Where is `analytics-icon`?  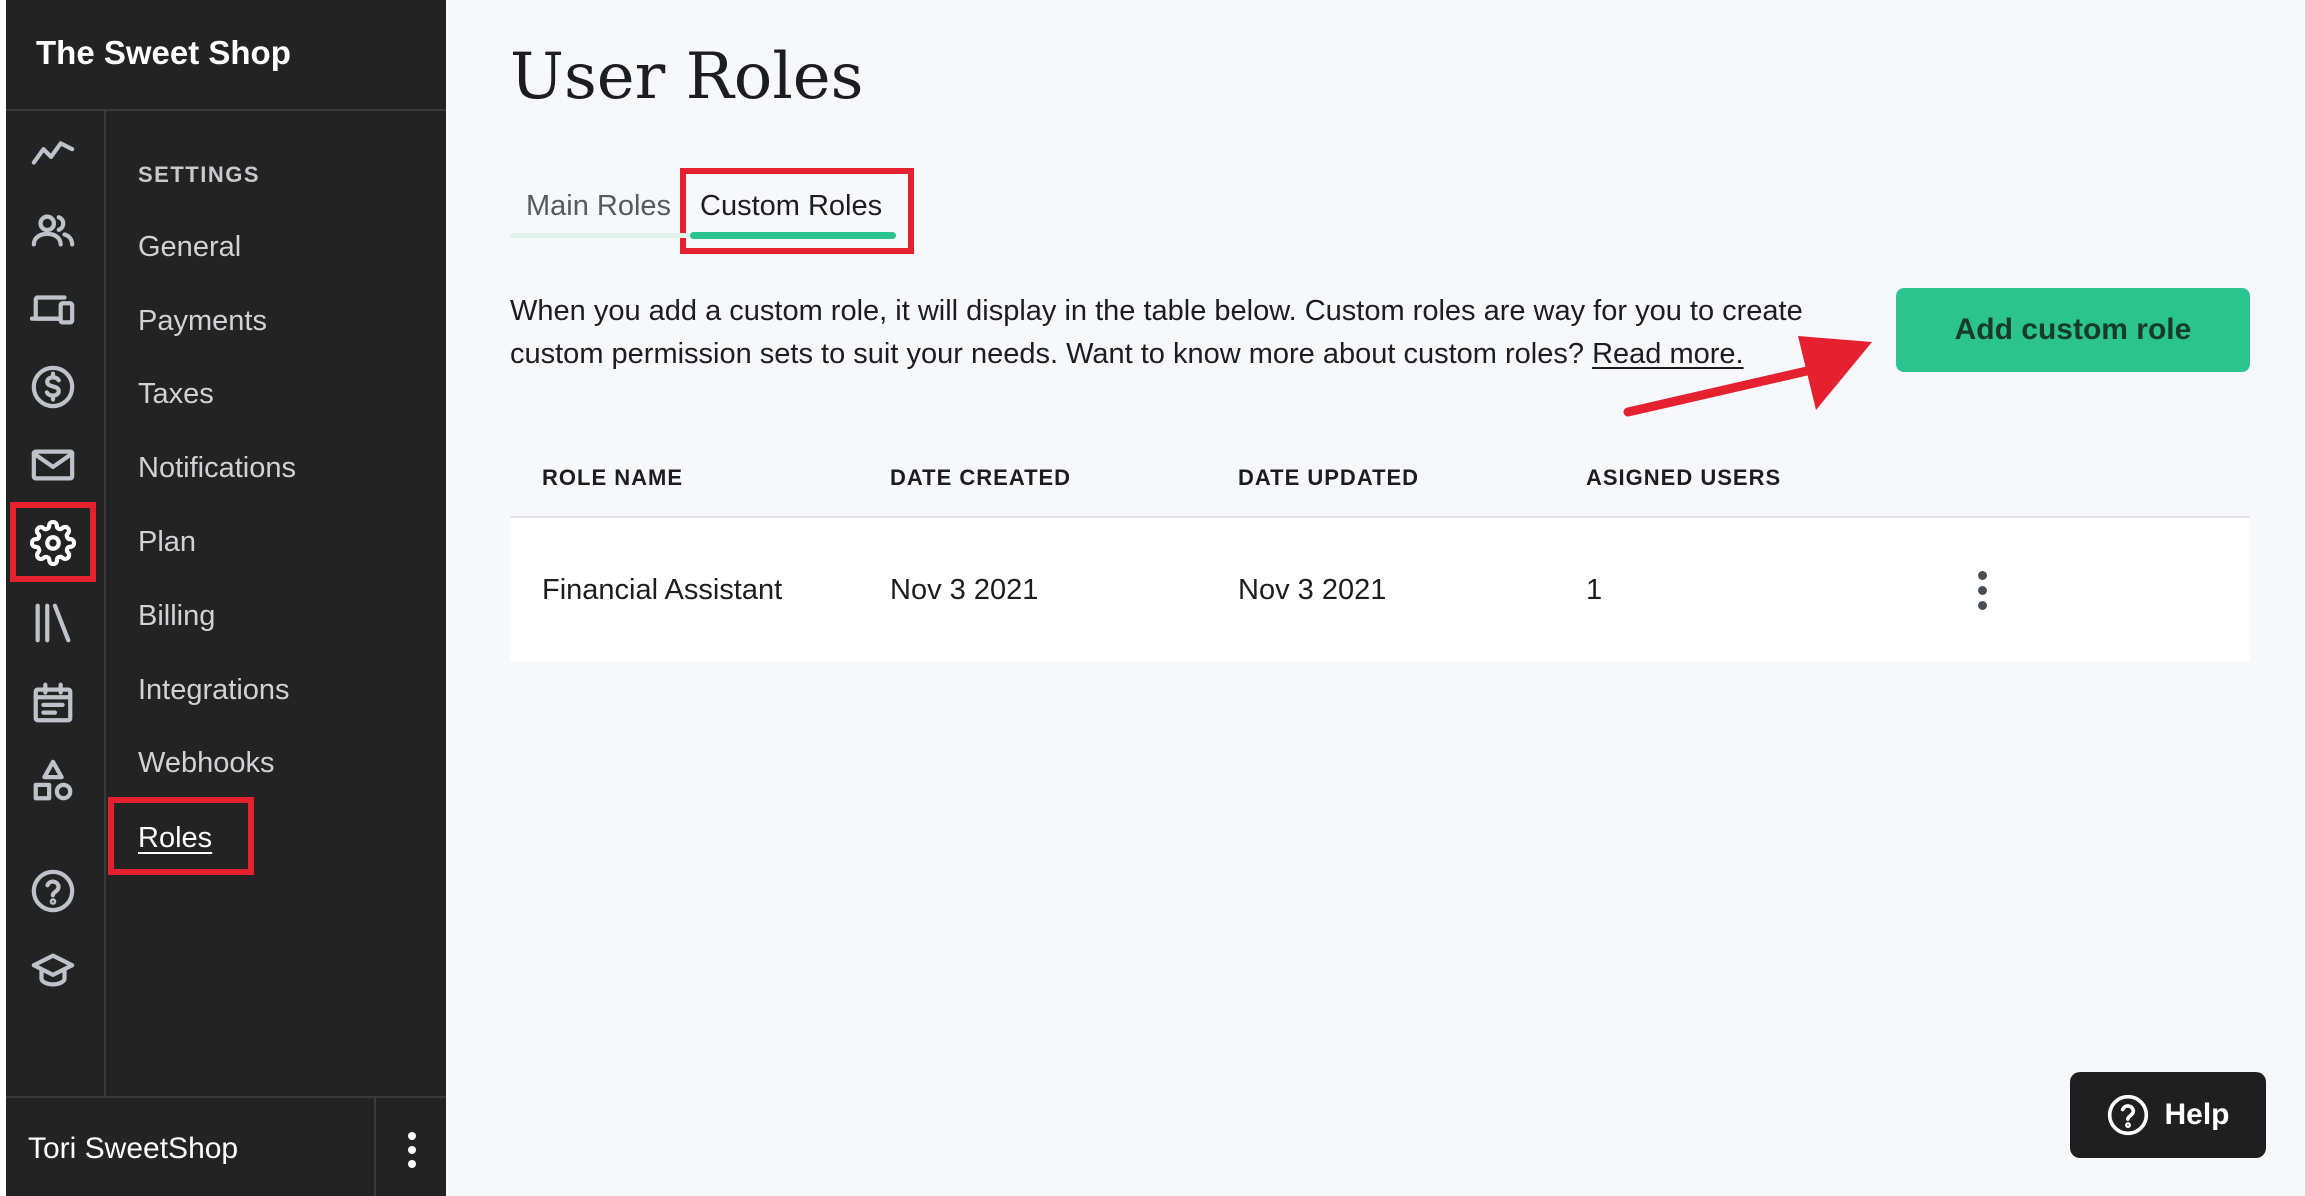 analytics-icon is located at coordinates (53, 153).